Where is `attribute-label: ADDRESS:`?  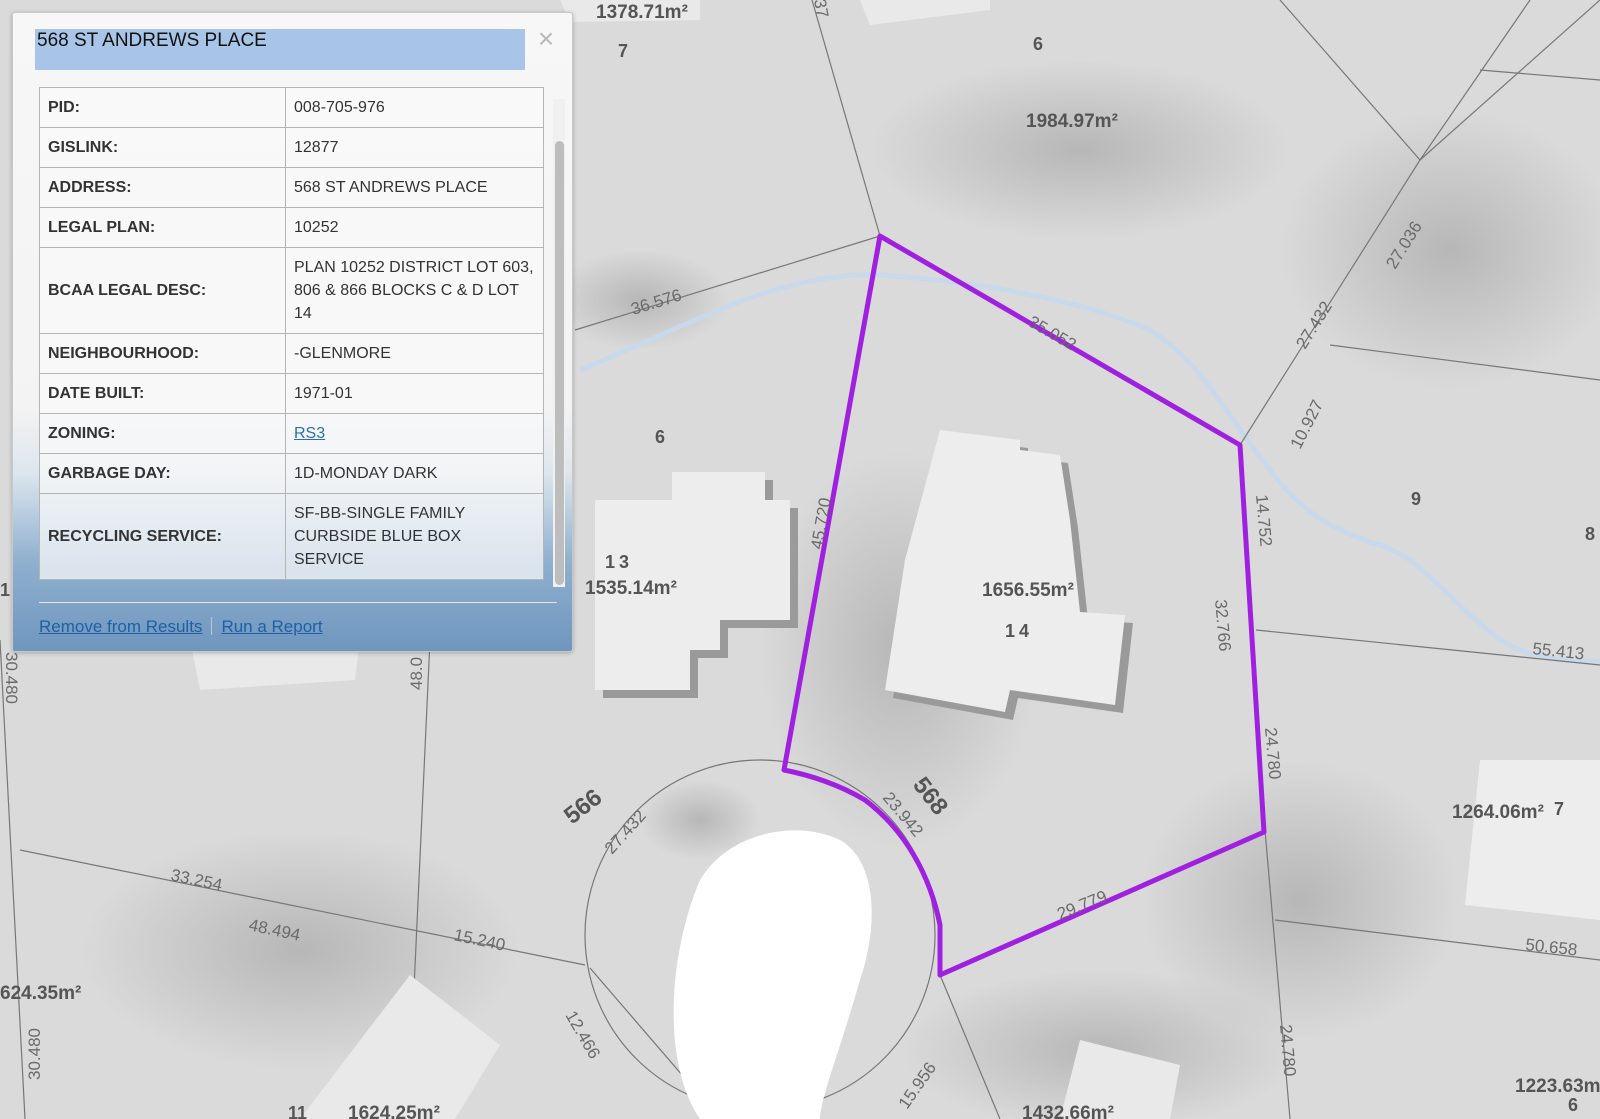
attribute-label: ADDRESS: is located at coordinates (162, 187).